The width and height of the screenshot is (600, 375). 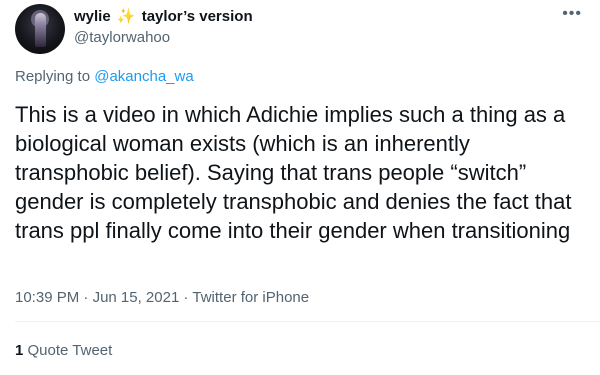 I want to click on replying-to: Replying to @akancha_wa, so click(x=104, y=77).